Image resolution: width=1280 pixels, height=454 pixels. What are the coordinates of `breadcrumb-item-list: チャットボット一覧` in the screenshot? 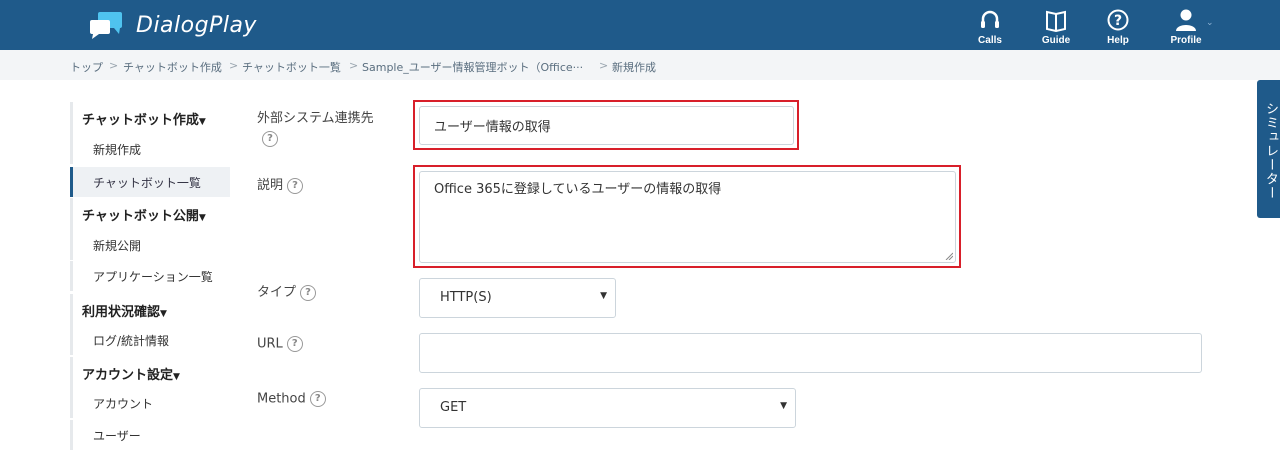 It's located at (291, 67).